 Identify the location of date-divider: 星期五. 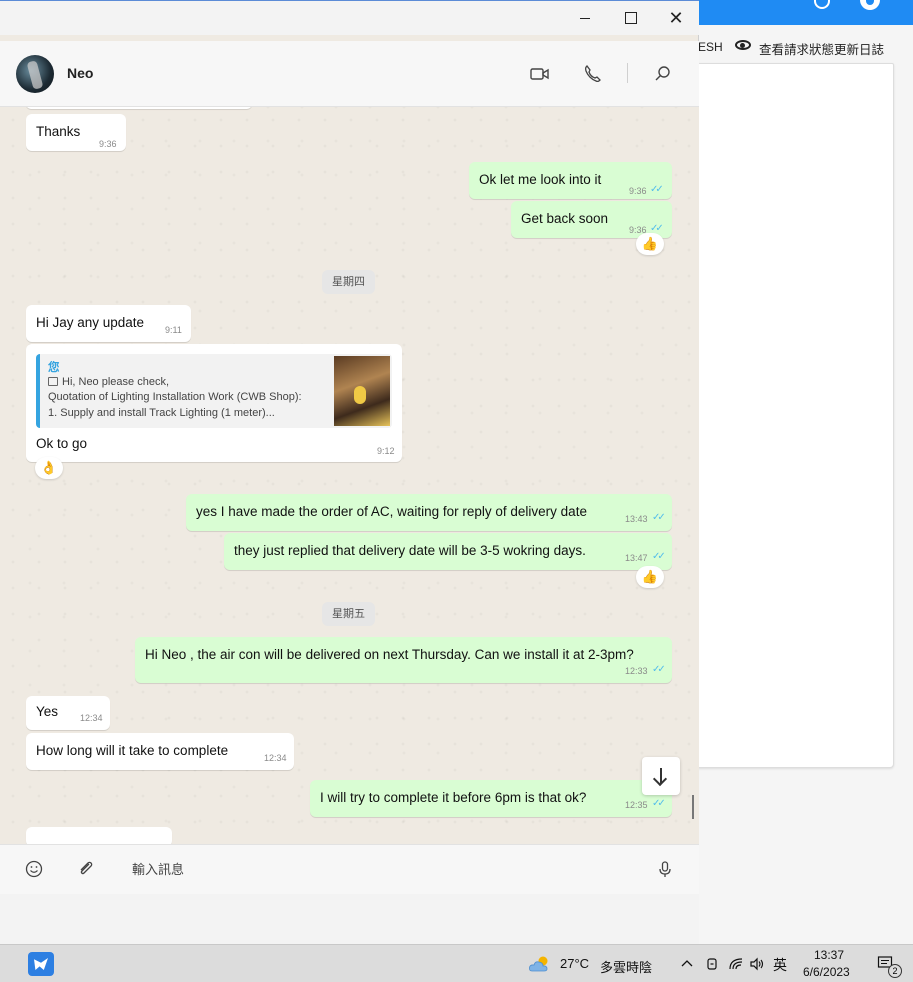
(348, 614).